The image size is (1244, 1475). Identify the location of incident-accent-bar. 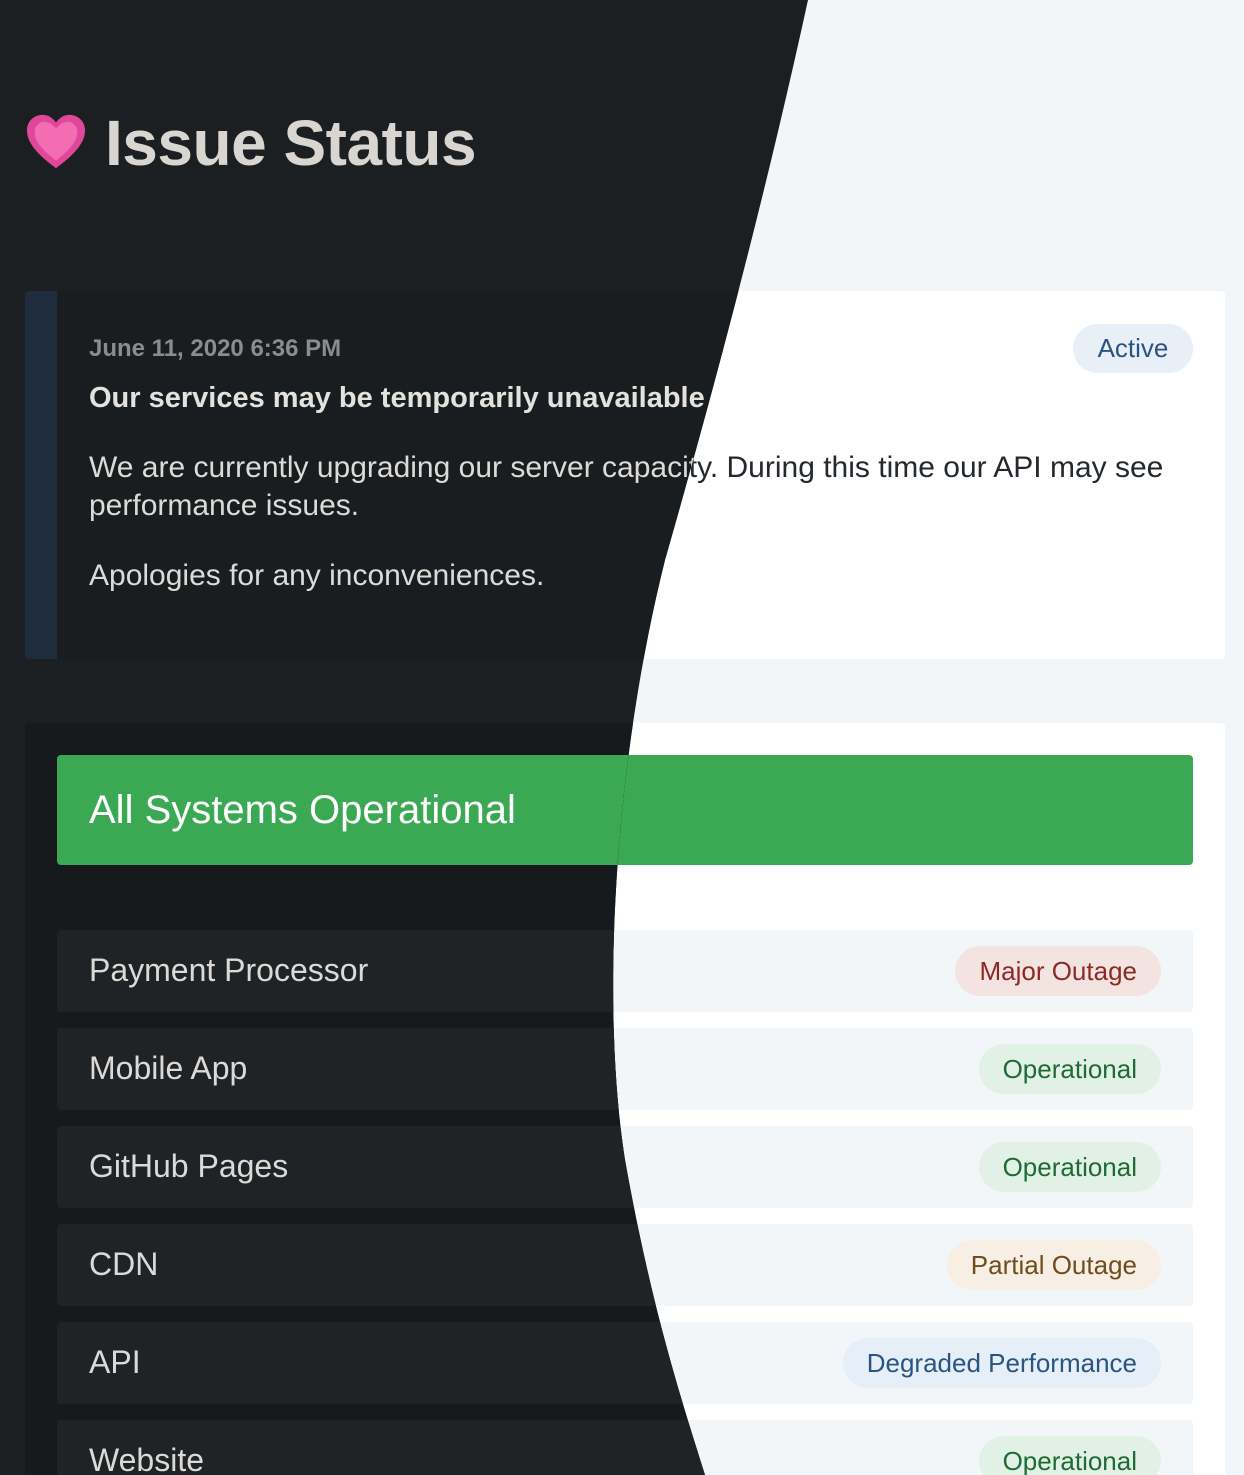
(41, 475).